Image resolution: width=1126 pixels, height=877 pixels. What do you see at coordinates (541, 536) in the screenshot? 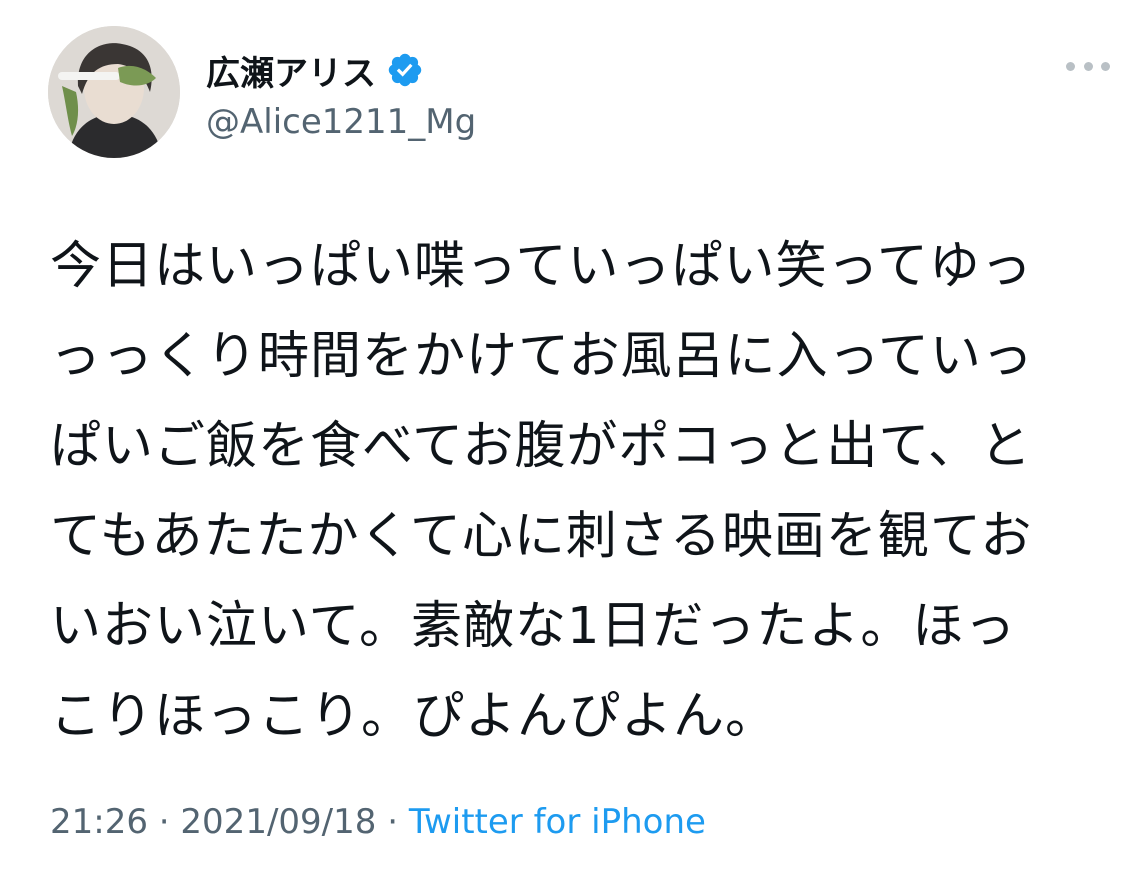
I see `tweet-text-line: てもあたたかくて心に刺さる映画を観てお` at bounding box center [541, 536].